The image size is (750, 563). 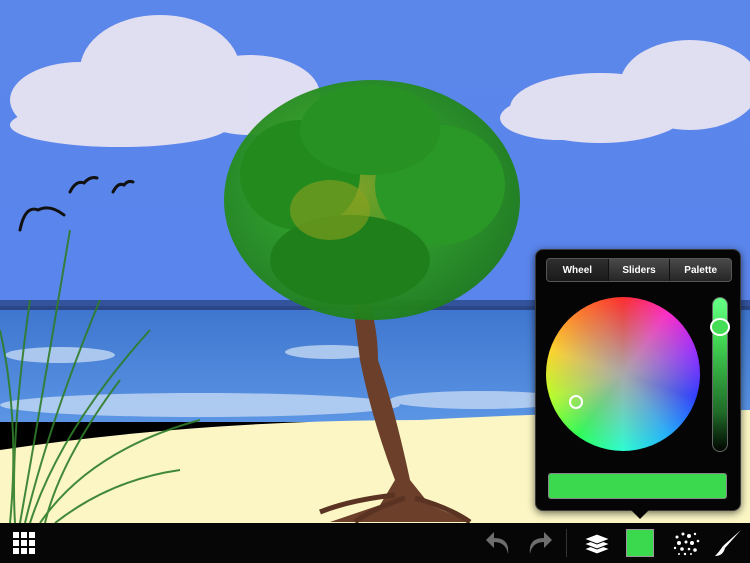 What do you see at coordinates (720, 326) in the screenshot?
I see `brightness-slider-handle` at bounding box center [720, 326].